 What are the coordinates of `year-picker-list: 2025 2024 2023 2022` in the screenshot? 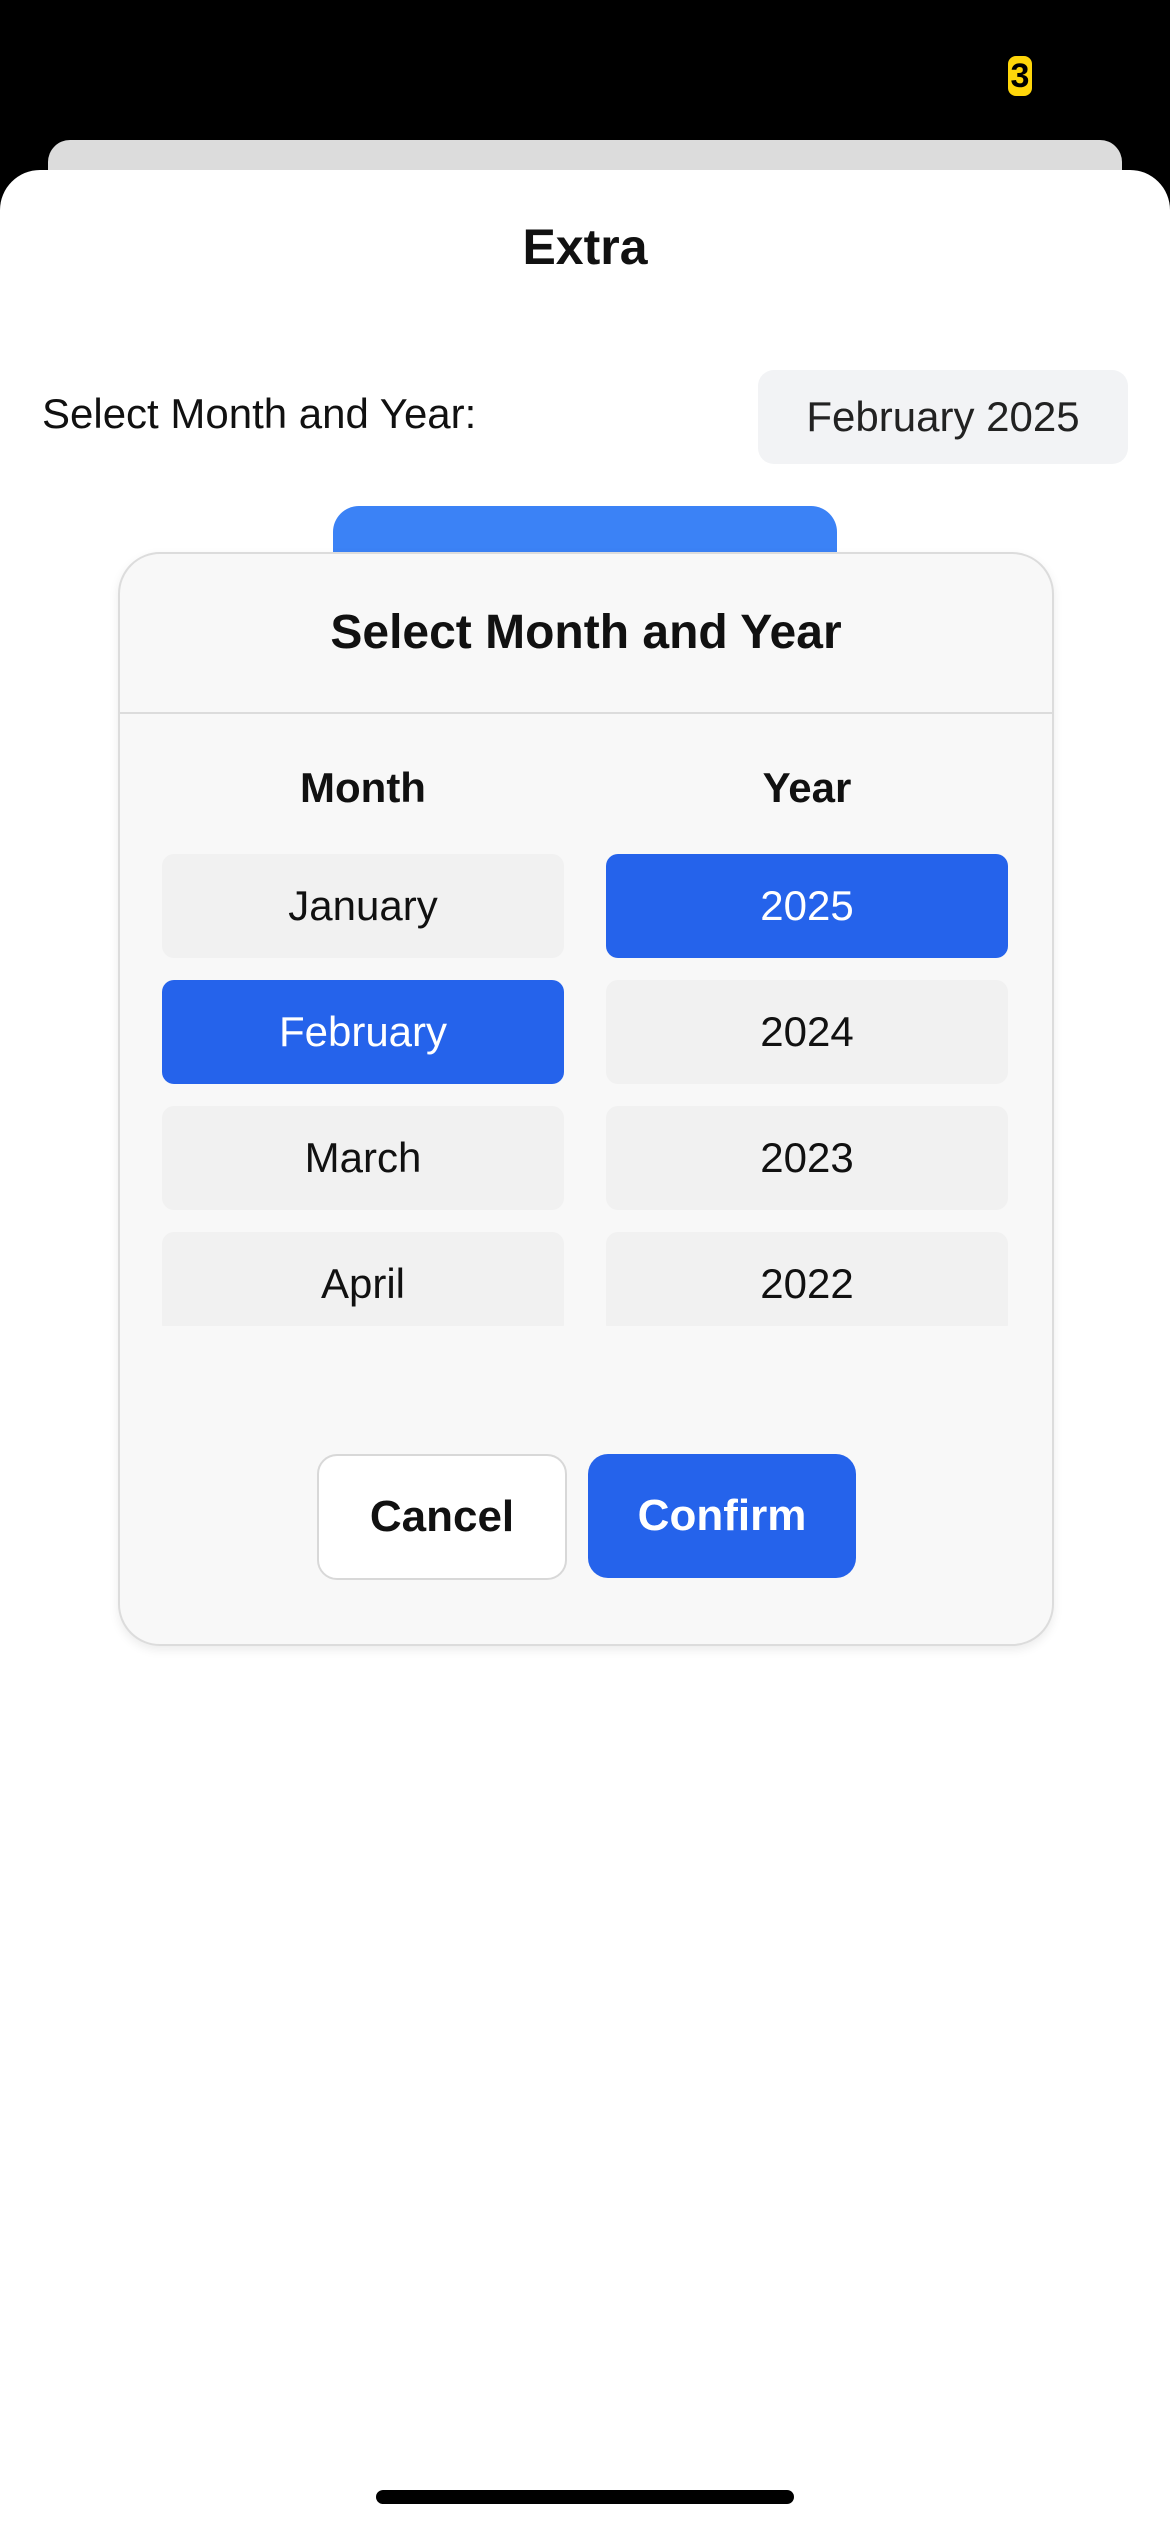 It's located at (807, 1090).